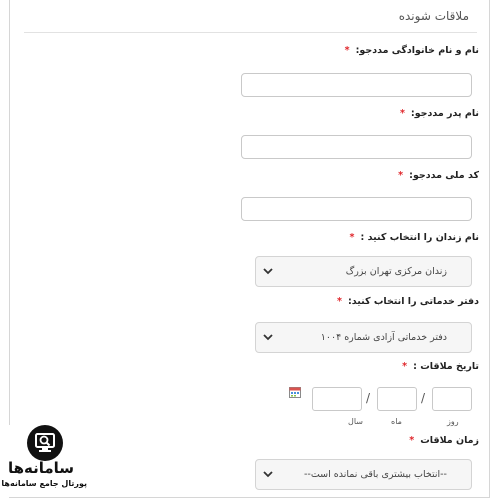 The image size is (500, 500). I want to click on time-label: زمان ملاقات*, so click(444, 440).